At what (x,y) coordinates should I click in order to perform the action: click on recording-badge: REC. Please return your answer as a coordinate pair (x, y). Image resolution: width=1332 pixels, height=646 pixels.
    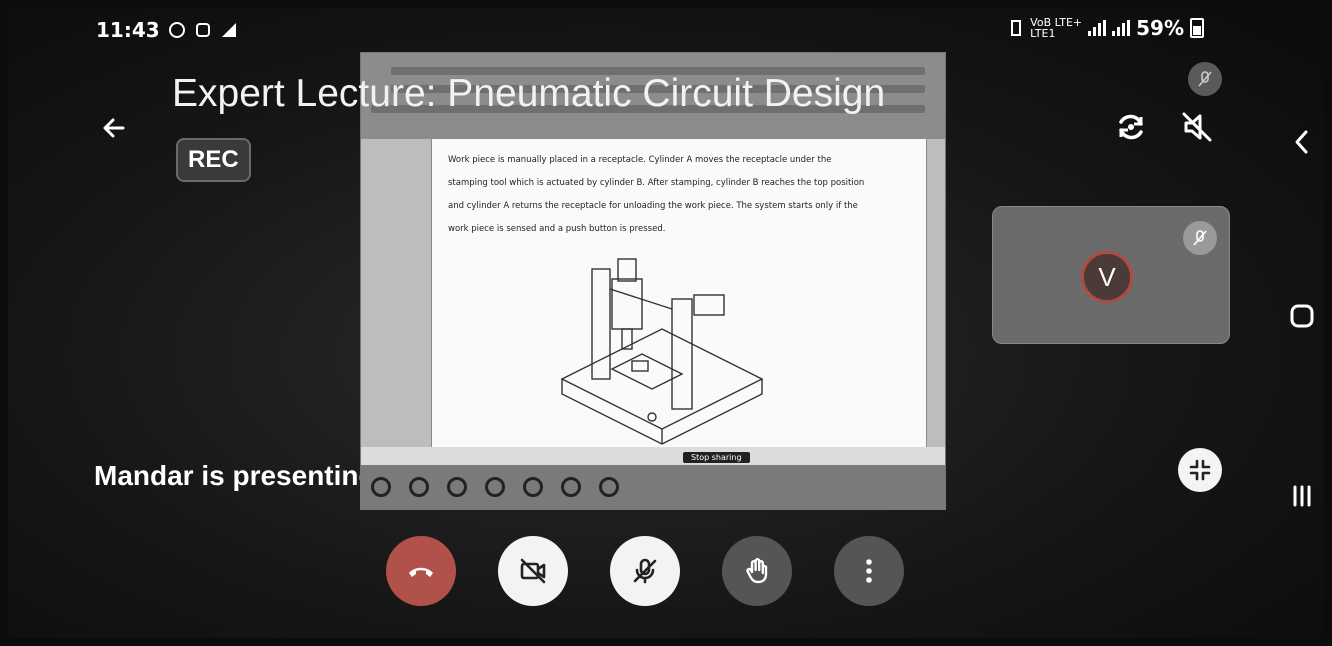
    Looking at the image, I should click on (213, 160).